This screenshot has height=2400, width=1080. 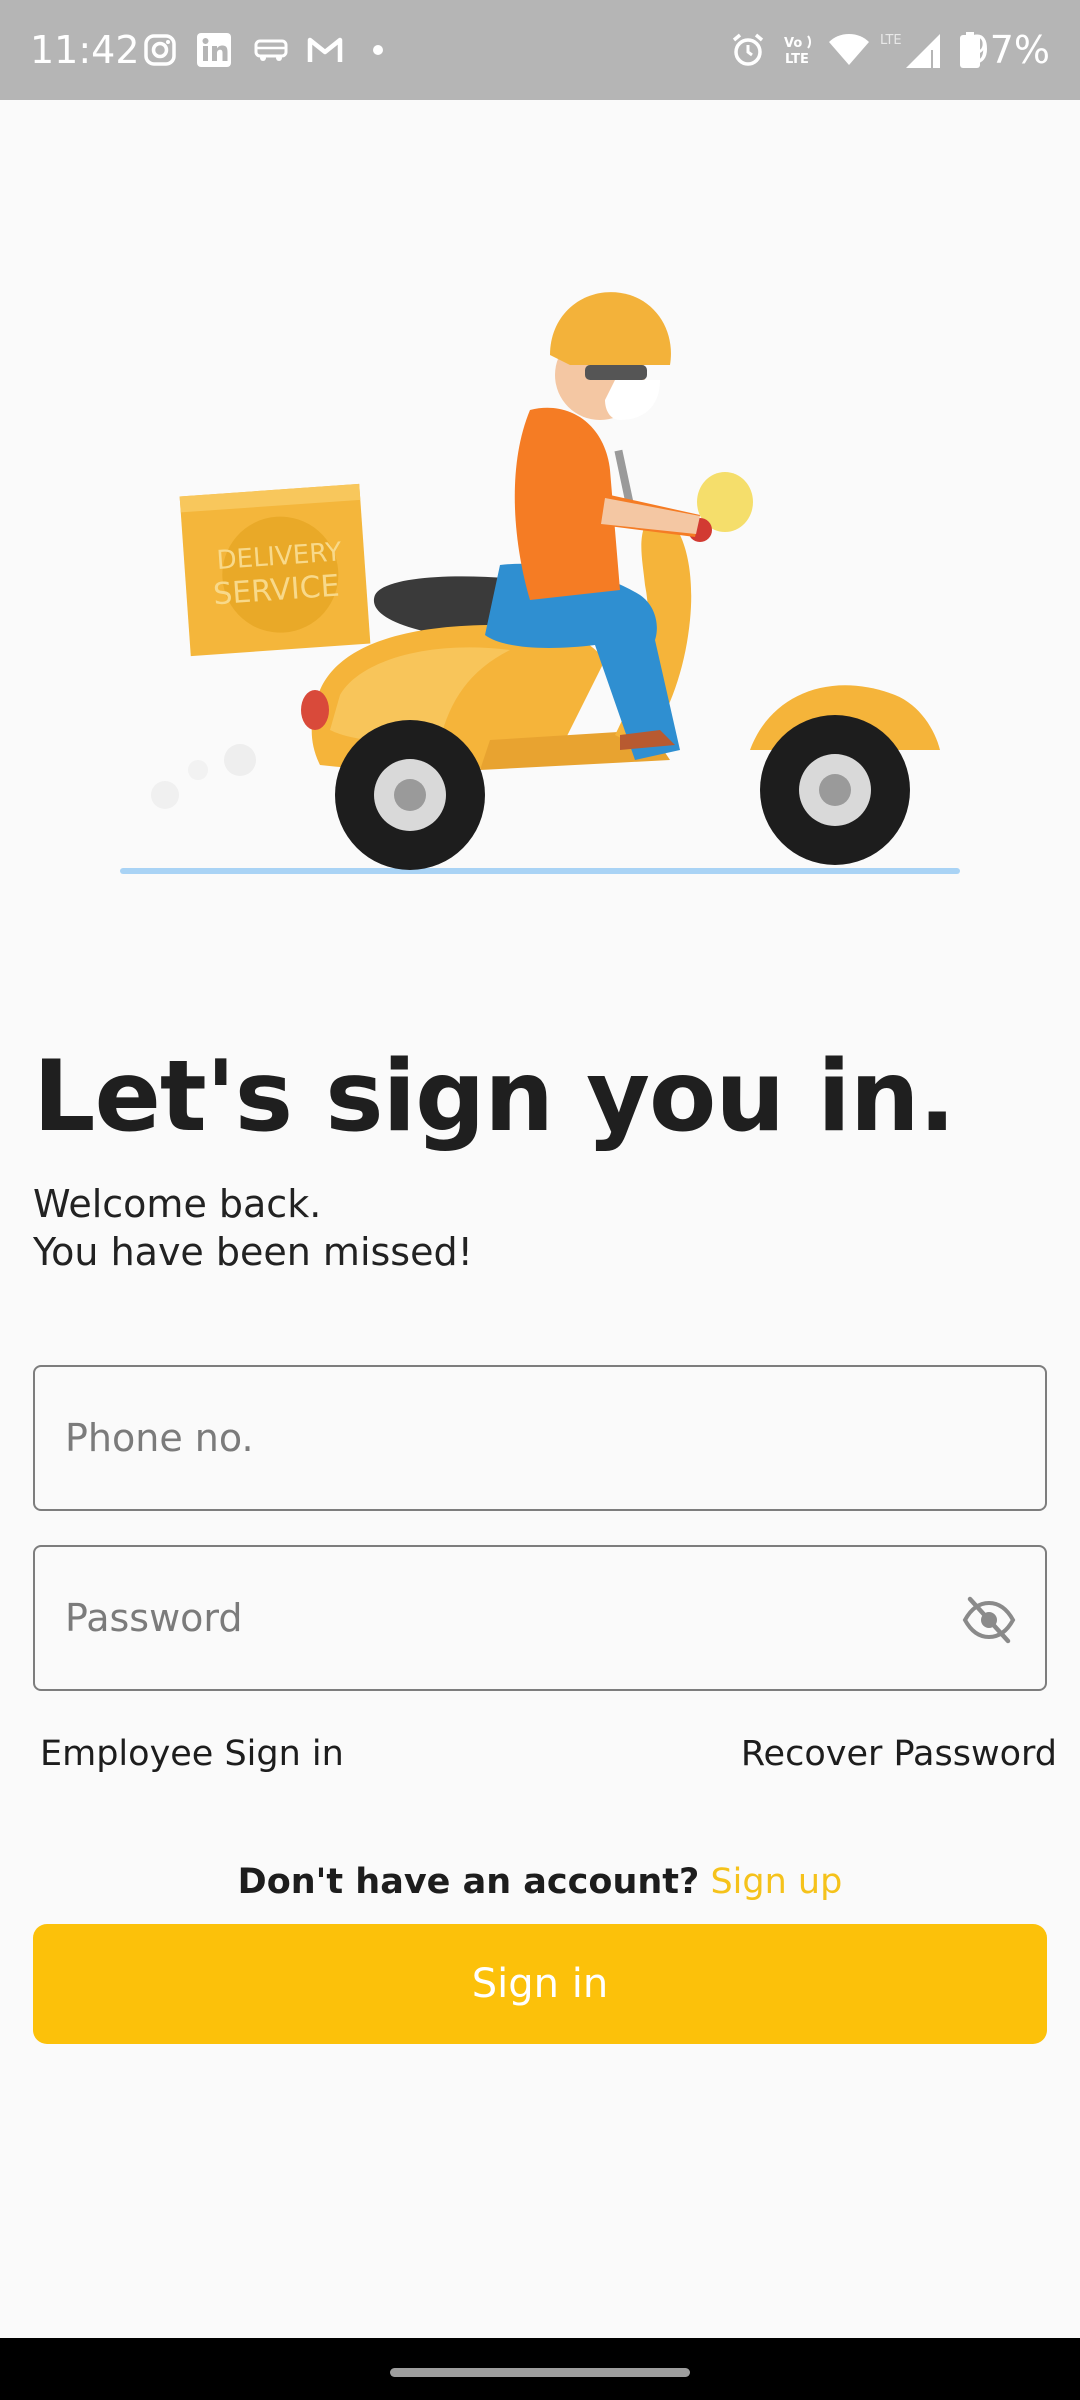 What do you see at coordinates (214, 50) in the screenshot?
I see `linkedin-icon` at bounding box center [214, 50].